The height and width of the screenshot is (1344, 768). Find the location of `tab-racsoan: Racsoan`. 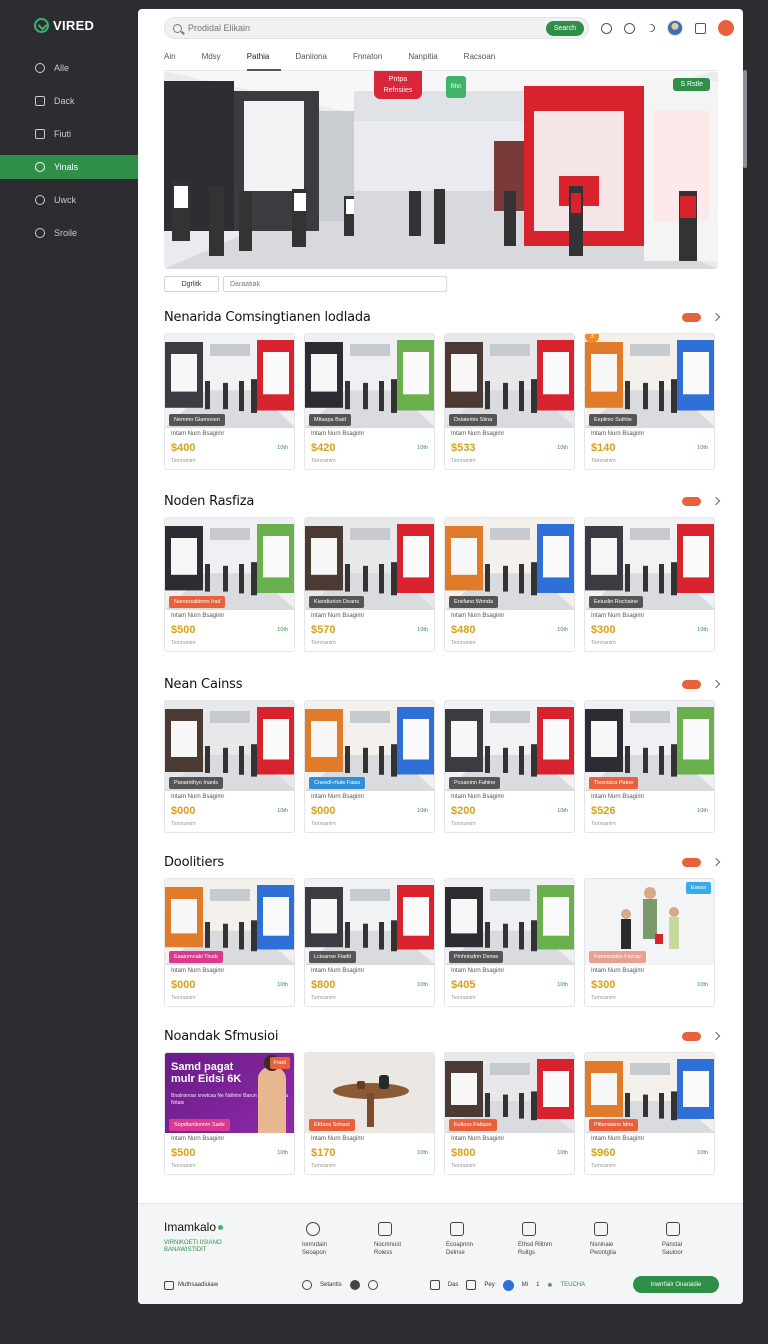

tab-racsoan: Racsoan is located at coordinates (486, 60).